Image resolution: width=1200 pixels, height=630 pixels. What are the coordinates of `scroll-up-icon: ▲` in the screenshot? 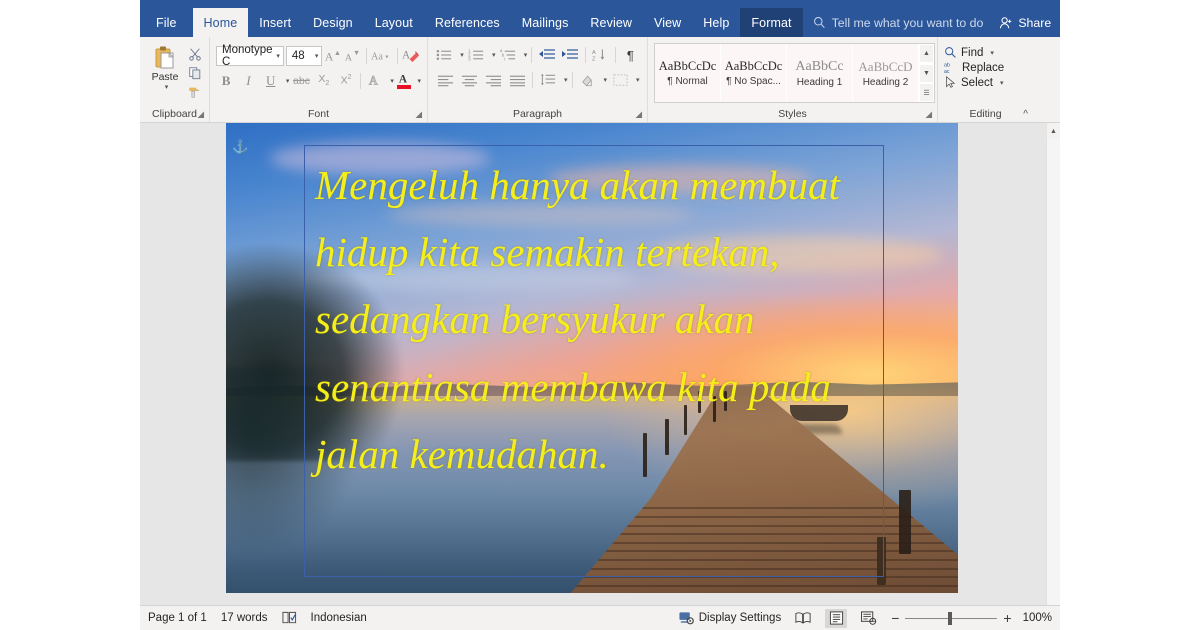 It's located at (1053, 131).